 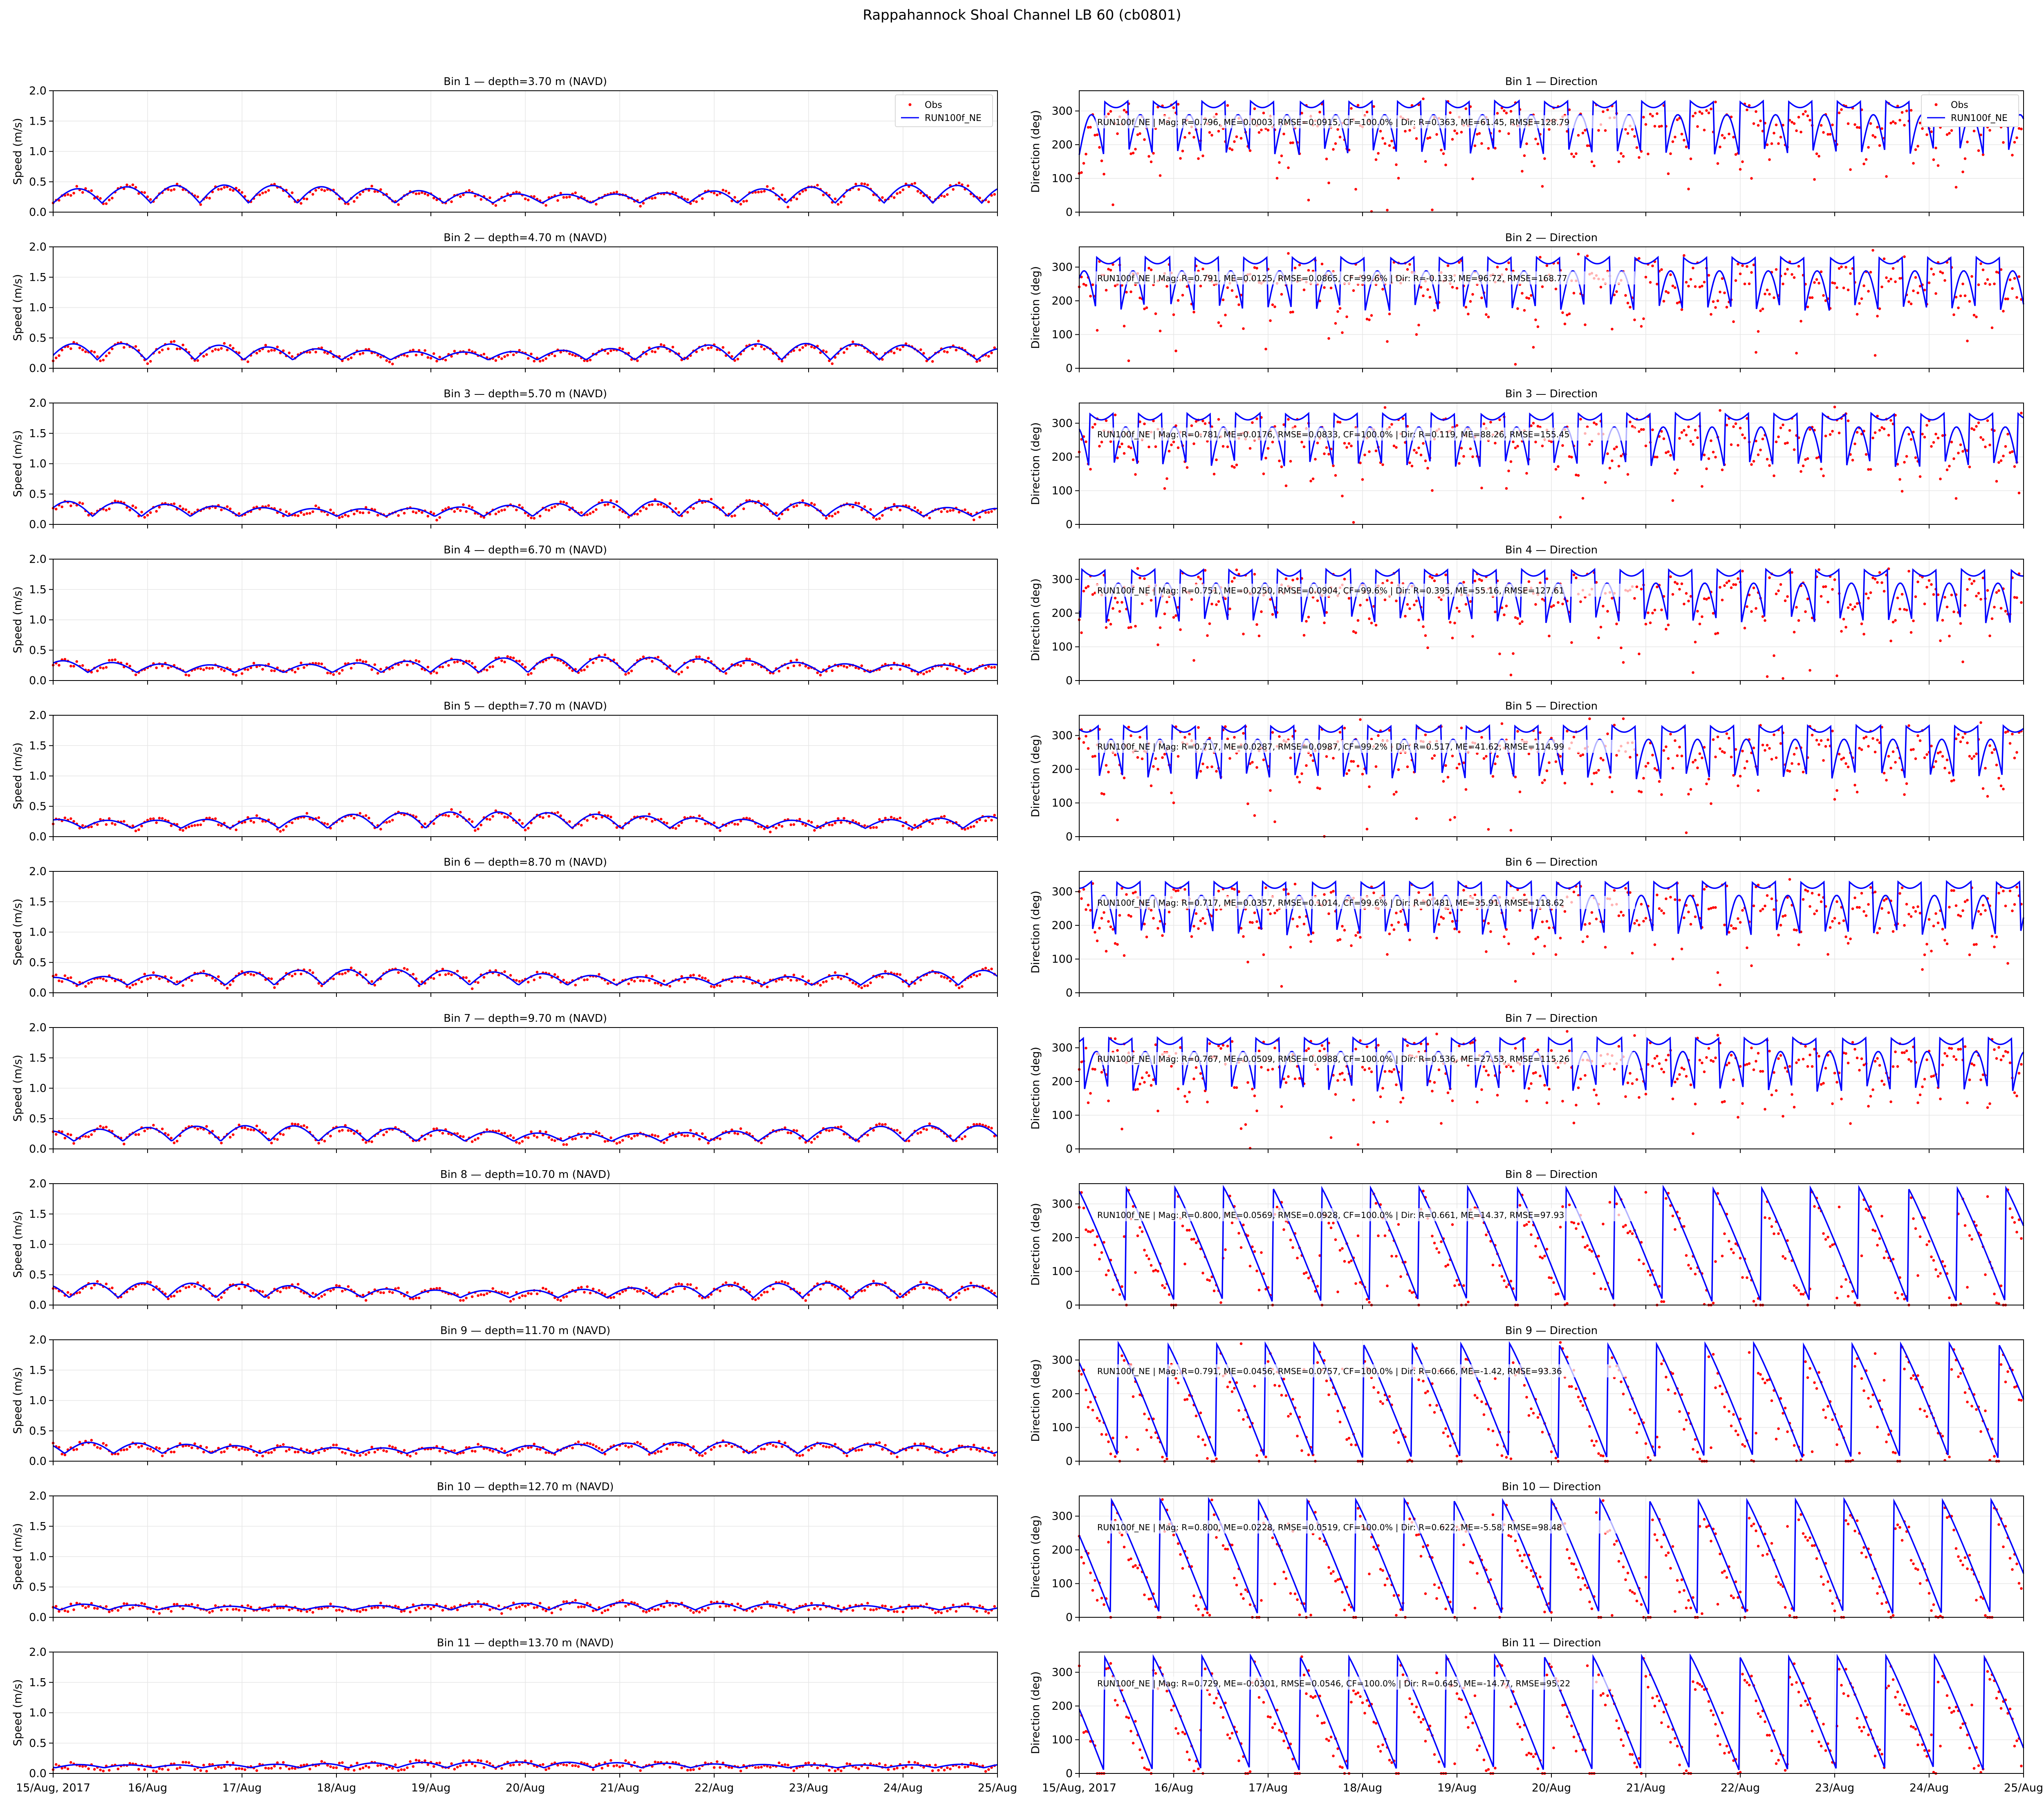 What do you see at coordinates (1062, 111) in the screenshot?
I see `y-tick-label: 300` at bounding box center [1062, 111].